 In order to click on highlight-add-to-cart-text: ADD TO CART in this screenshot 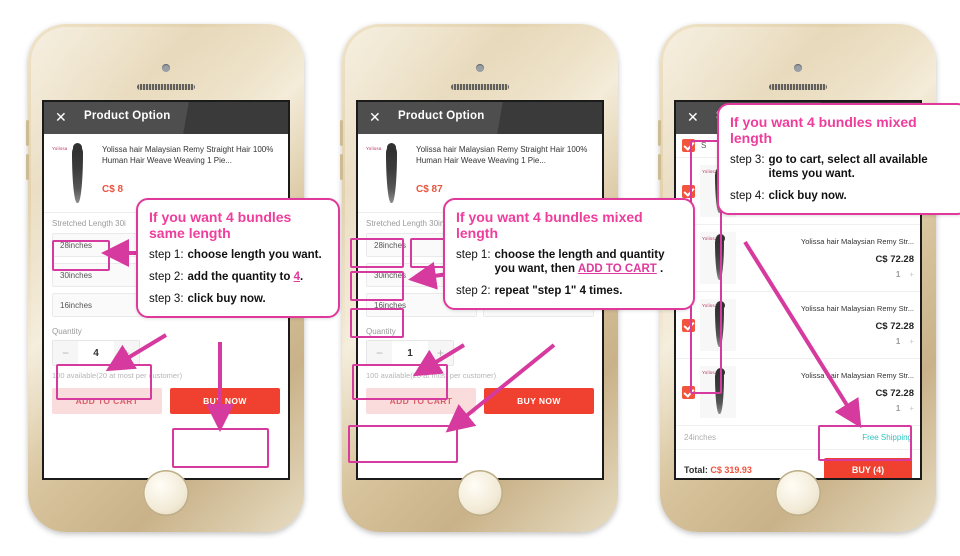, I will do `click(617, 269)`.